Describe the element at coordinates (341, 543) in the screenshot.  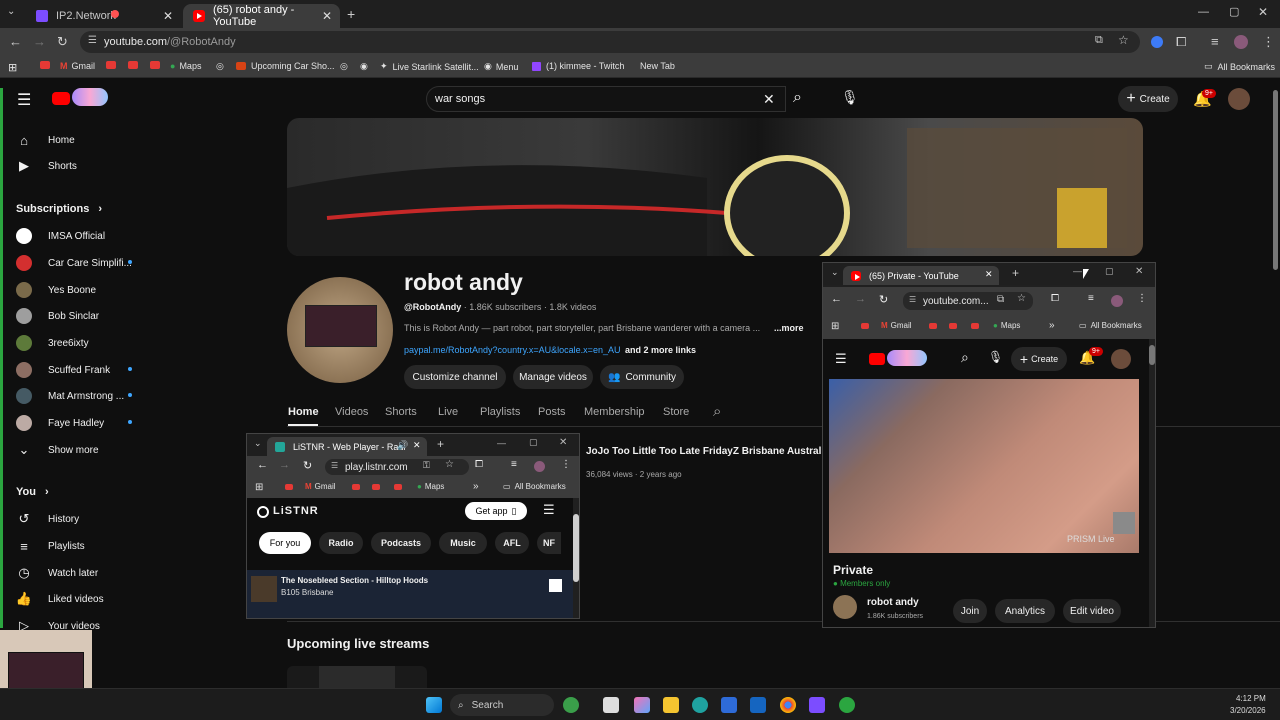
I see `chip-radio: Radio` at that location.